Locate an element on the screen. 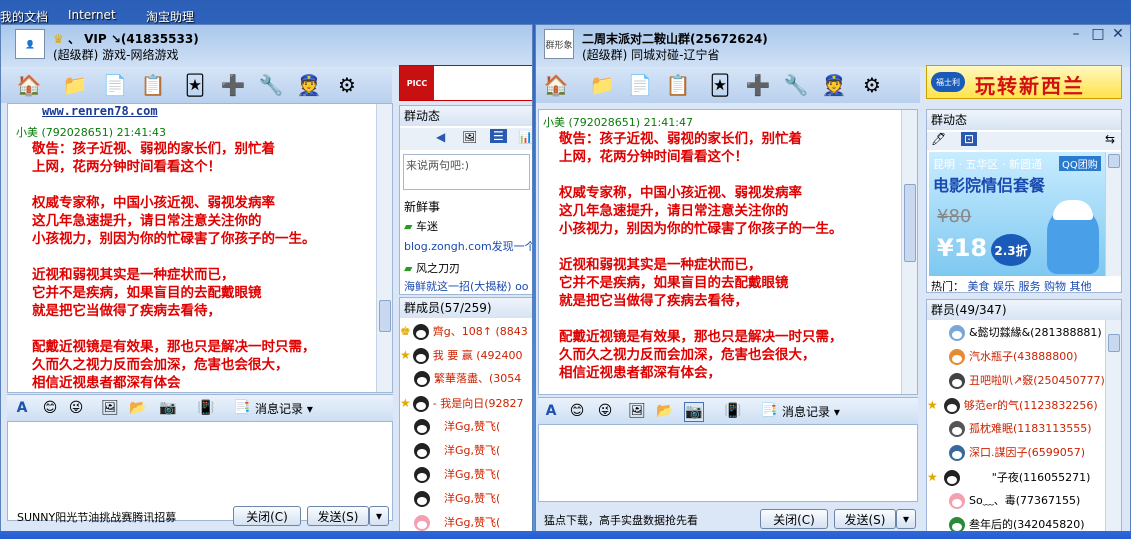  members-scrollbar is located at coordinates (1113, 428).